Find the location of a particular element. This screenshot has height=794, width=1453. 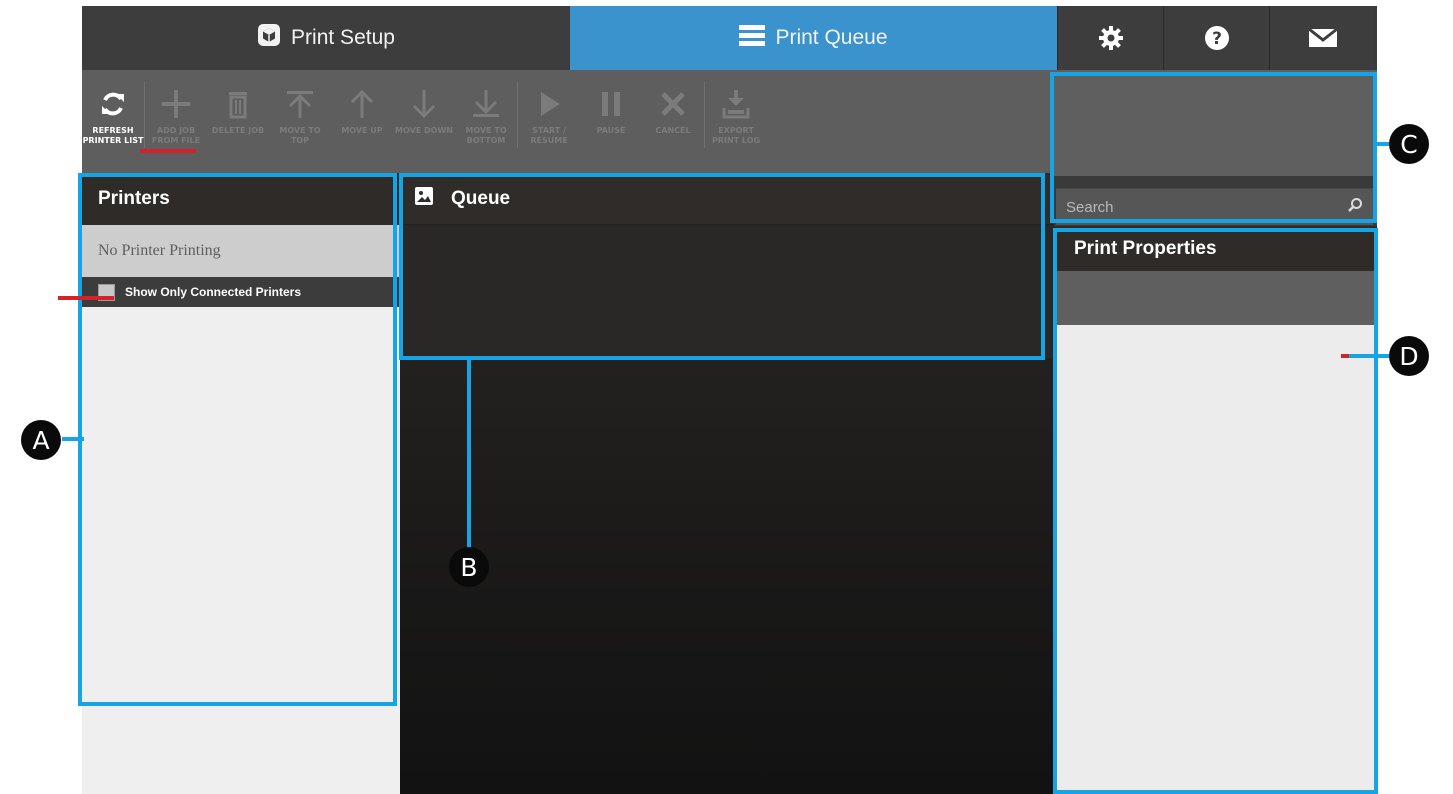

move-to-bottom-label: MOVE TO BOTTOM is located at coordinates (486, 135).